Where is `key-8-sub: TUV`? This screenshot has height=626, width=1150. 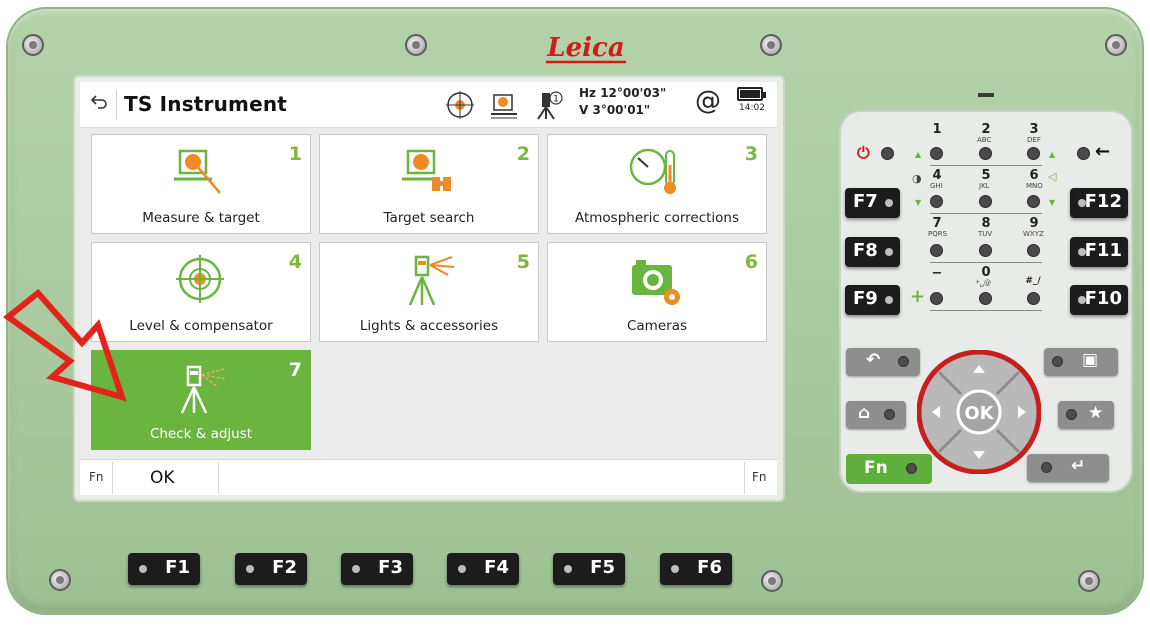 key-8-sub: TUV is located at coordinates (985, 234).